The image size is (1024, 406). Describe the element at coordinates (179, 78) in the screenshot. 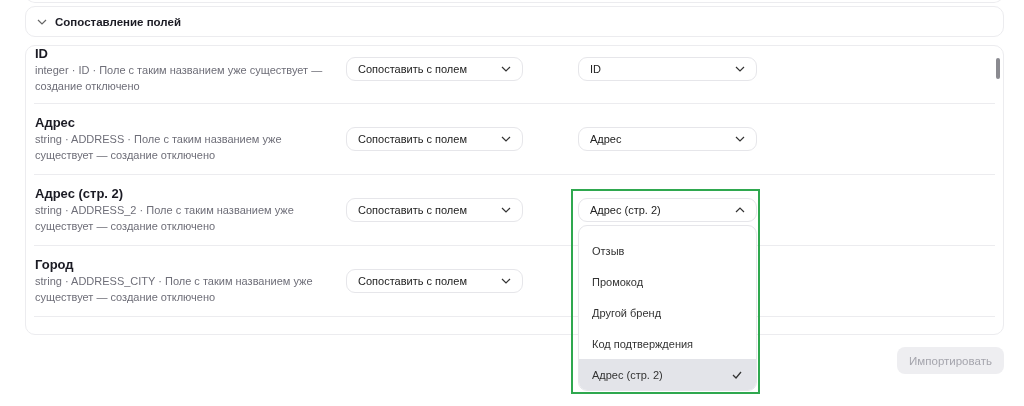

I see `field-description: integer · ID · Поле с таким названием уже существует — создание отключено` at that location.